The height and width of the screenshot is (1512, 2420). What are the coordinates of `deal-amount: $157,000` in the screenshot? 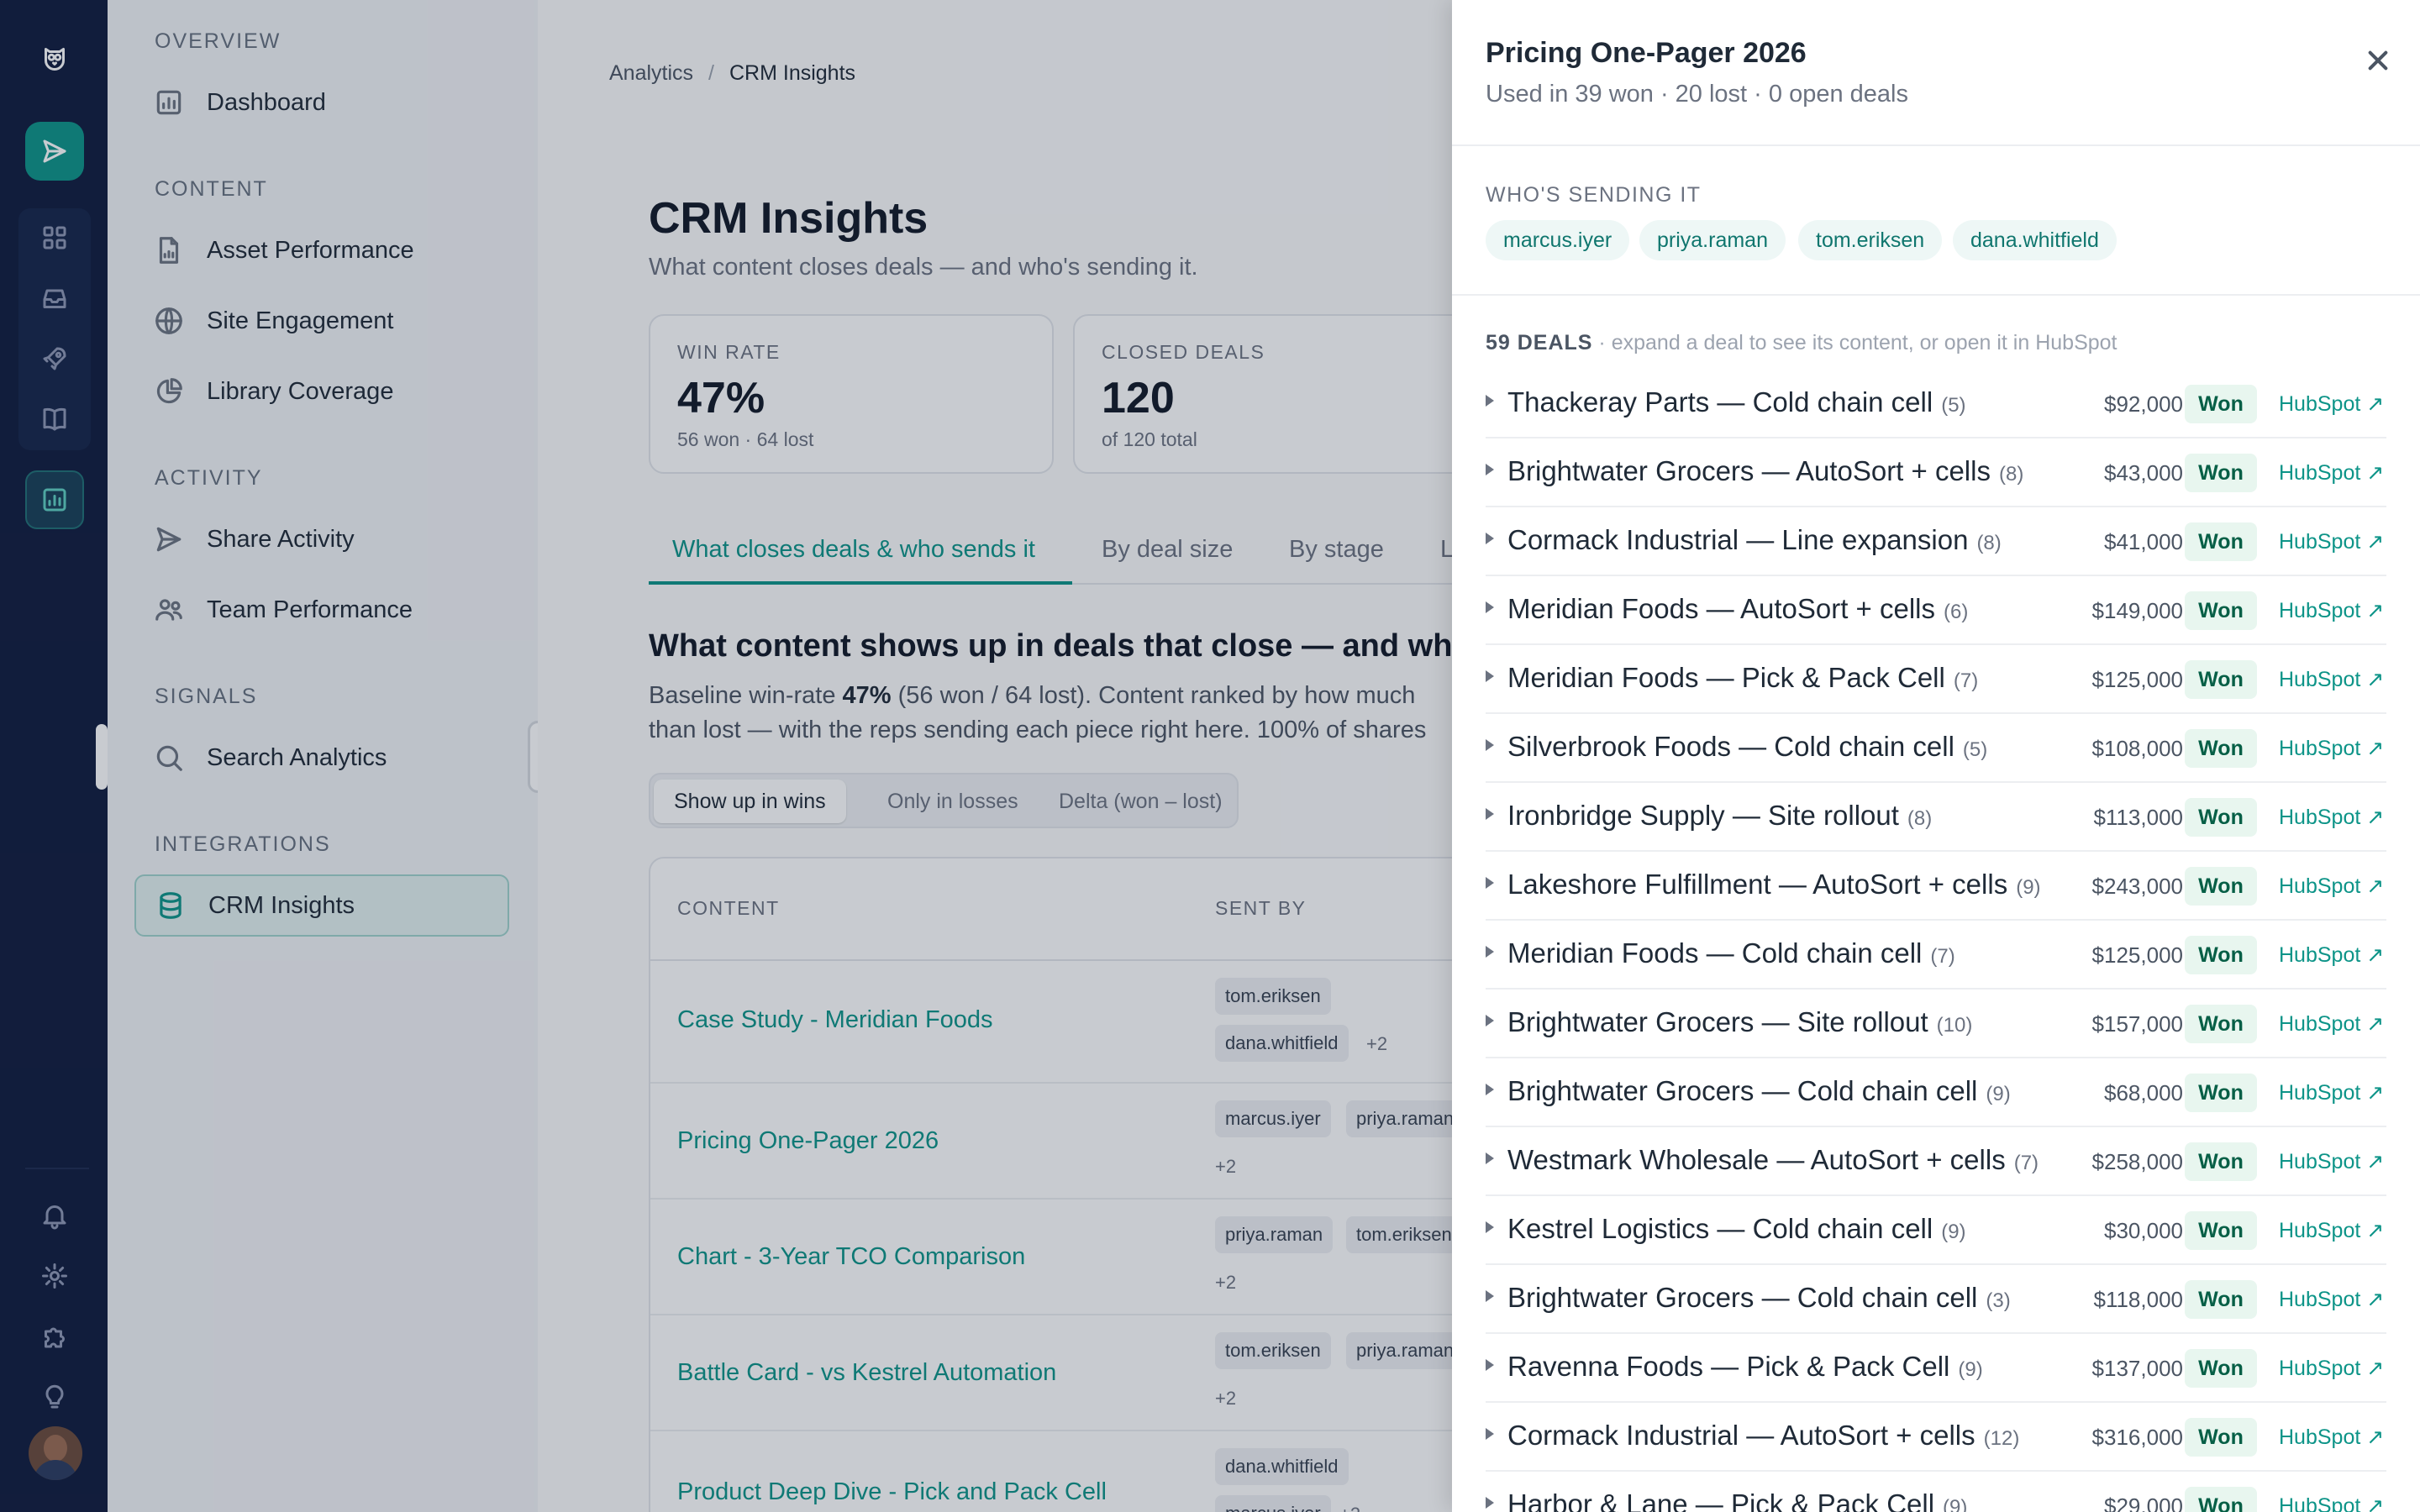 It's located at (2137, 1024).